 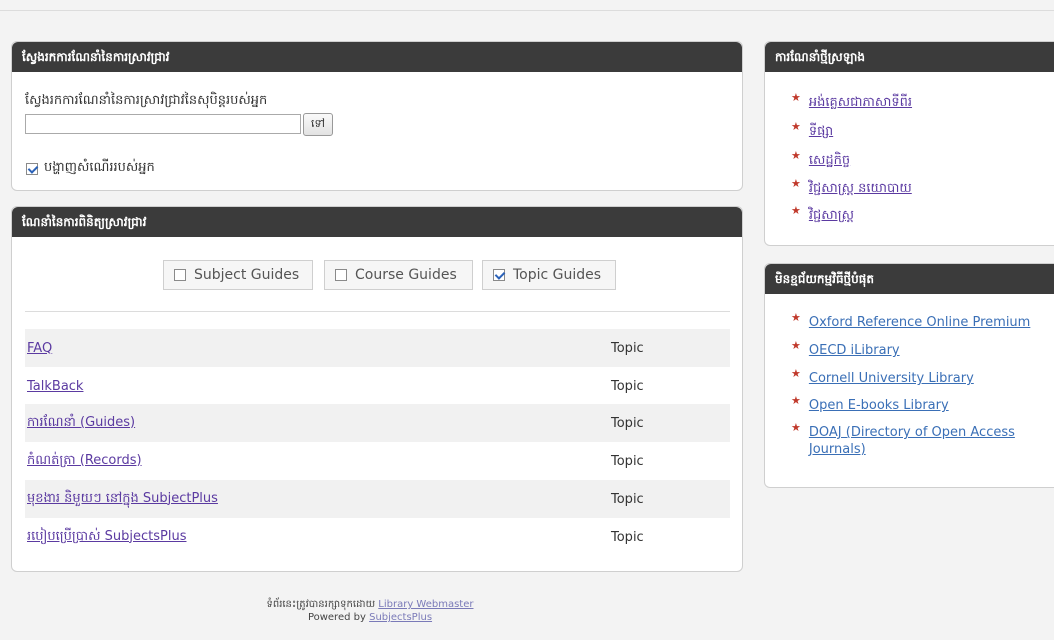 What do you see at coordinates (180, 275) in the screenshot?
I see `subject-guides-checkbox` at bounding box center [180, 275].